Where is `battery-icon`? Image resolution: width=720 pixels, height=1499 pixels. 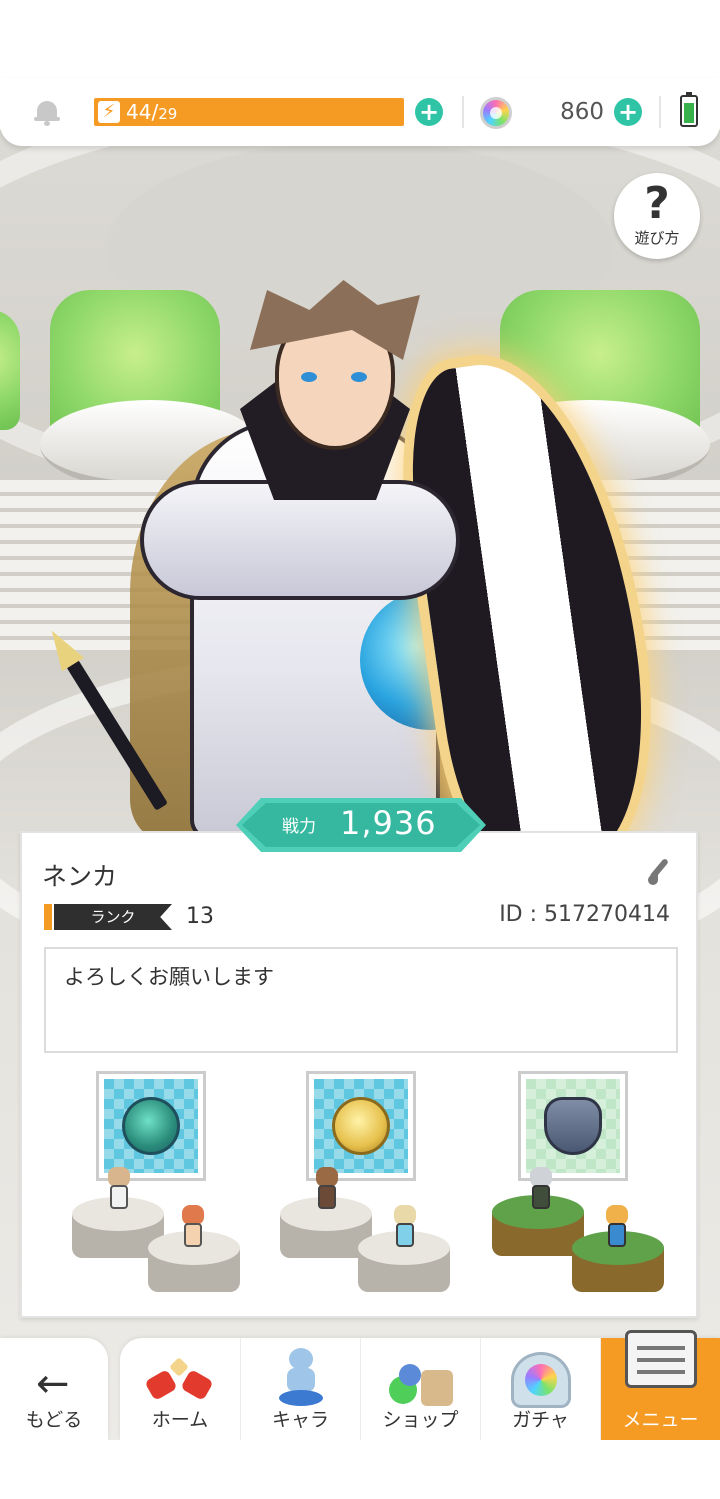 battery-icon is located at coordinates (689, 109).